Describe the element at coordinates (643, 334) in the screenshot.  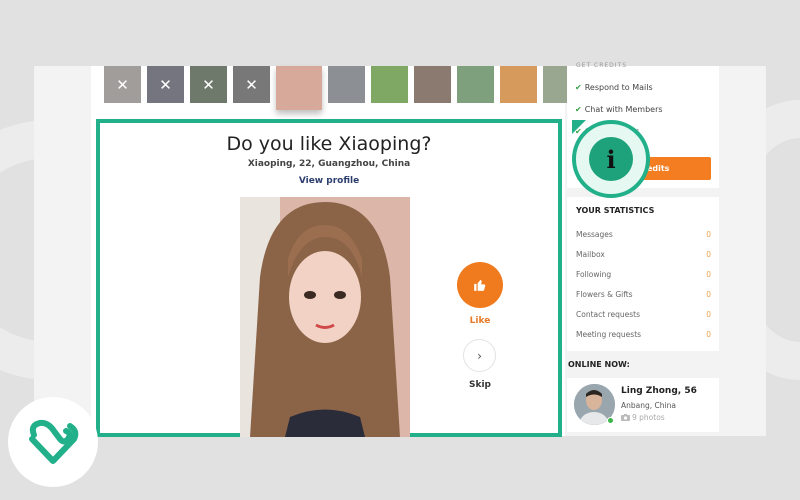
I see `stat-row: Meeting requests 0` at that location.